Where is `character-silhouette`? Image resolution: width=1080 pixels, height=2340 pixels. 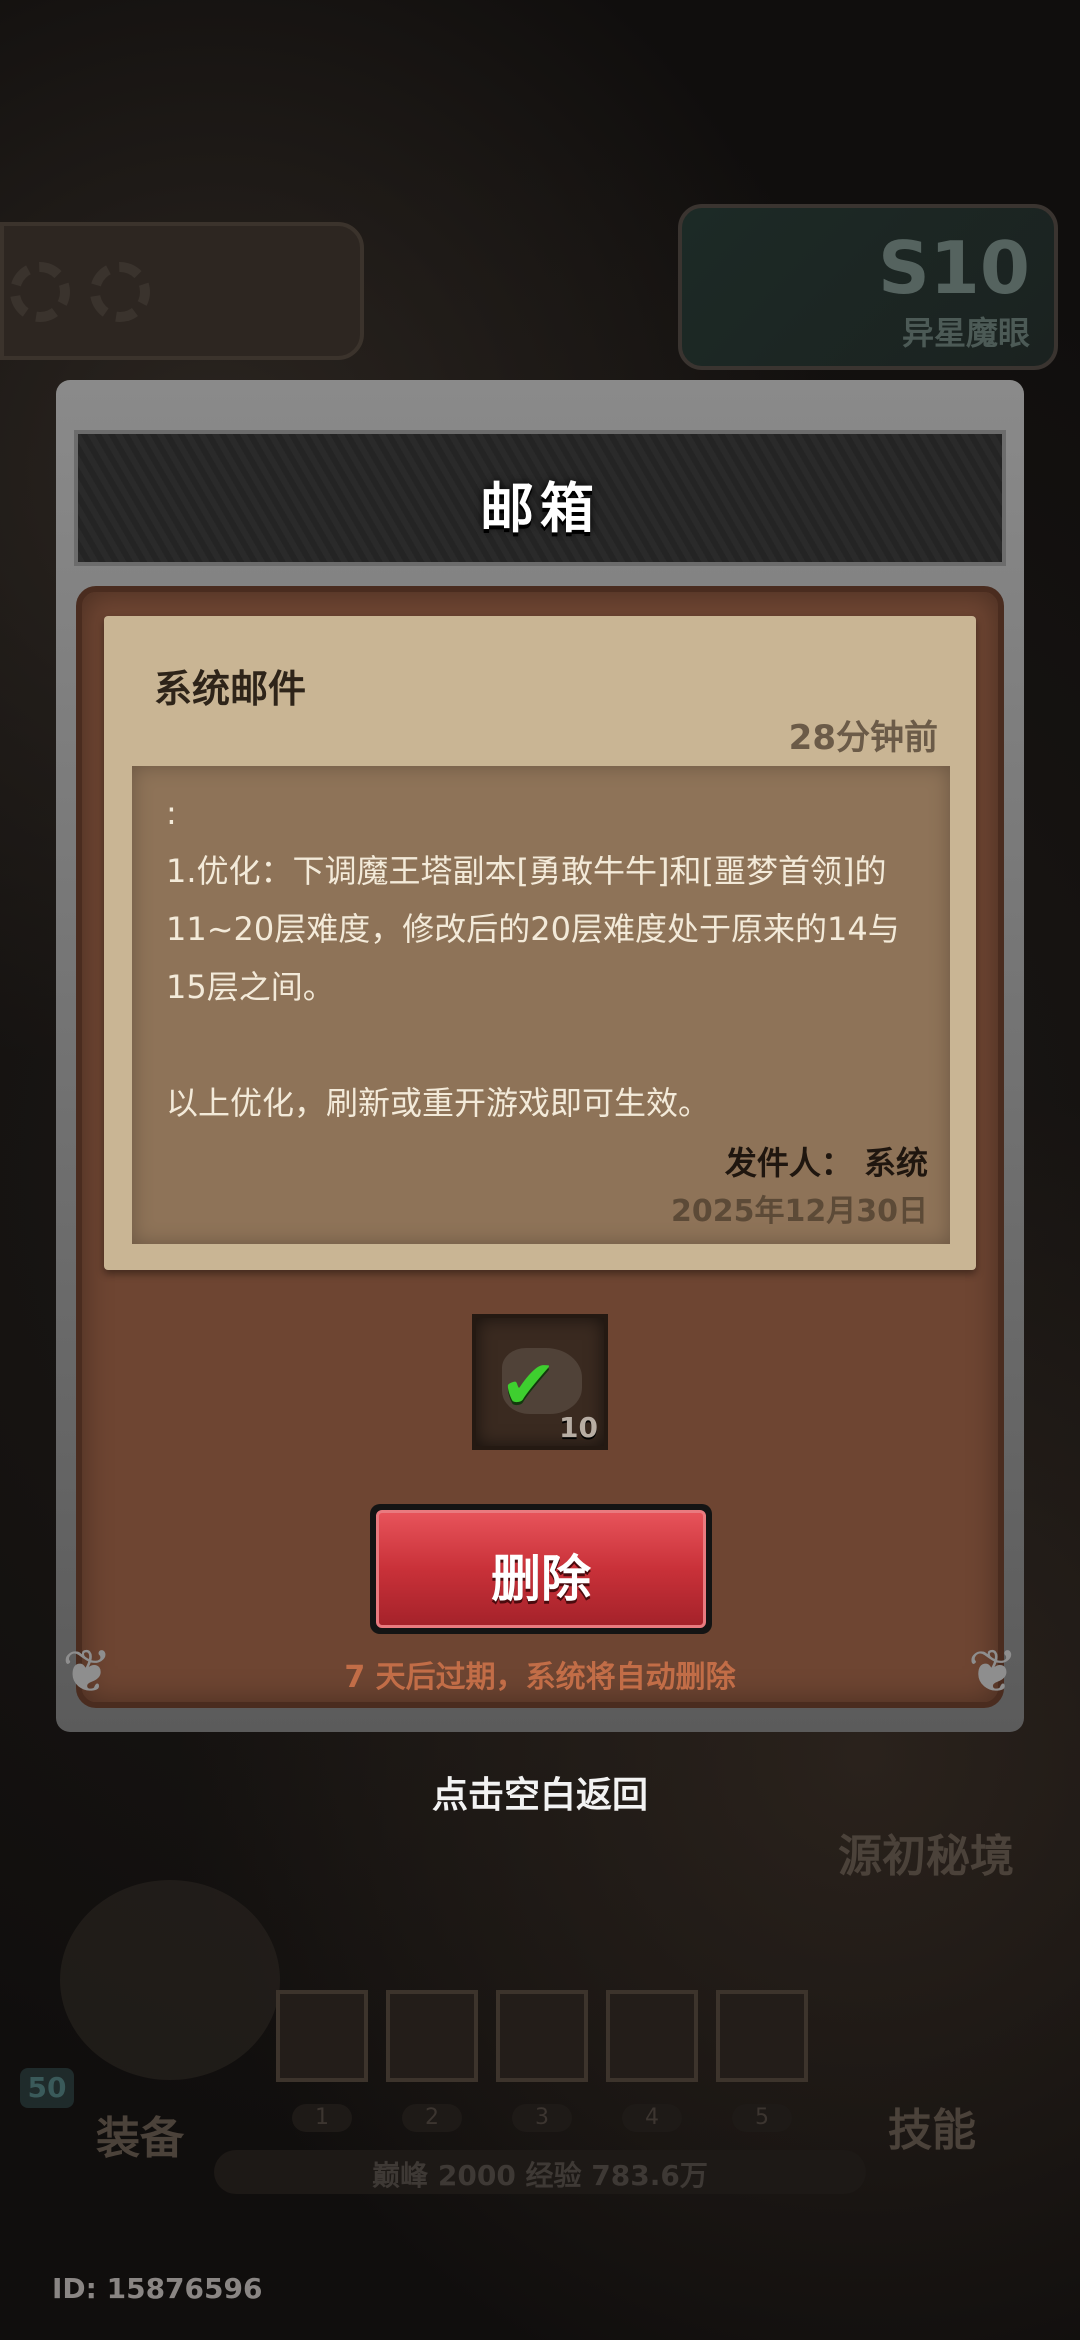
character-silhouette is located at coordinates (170, 1980).